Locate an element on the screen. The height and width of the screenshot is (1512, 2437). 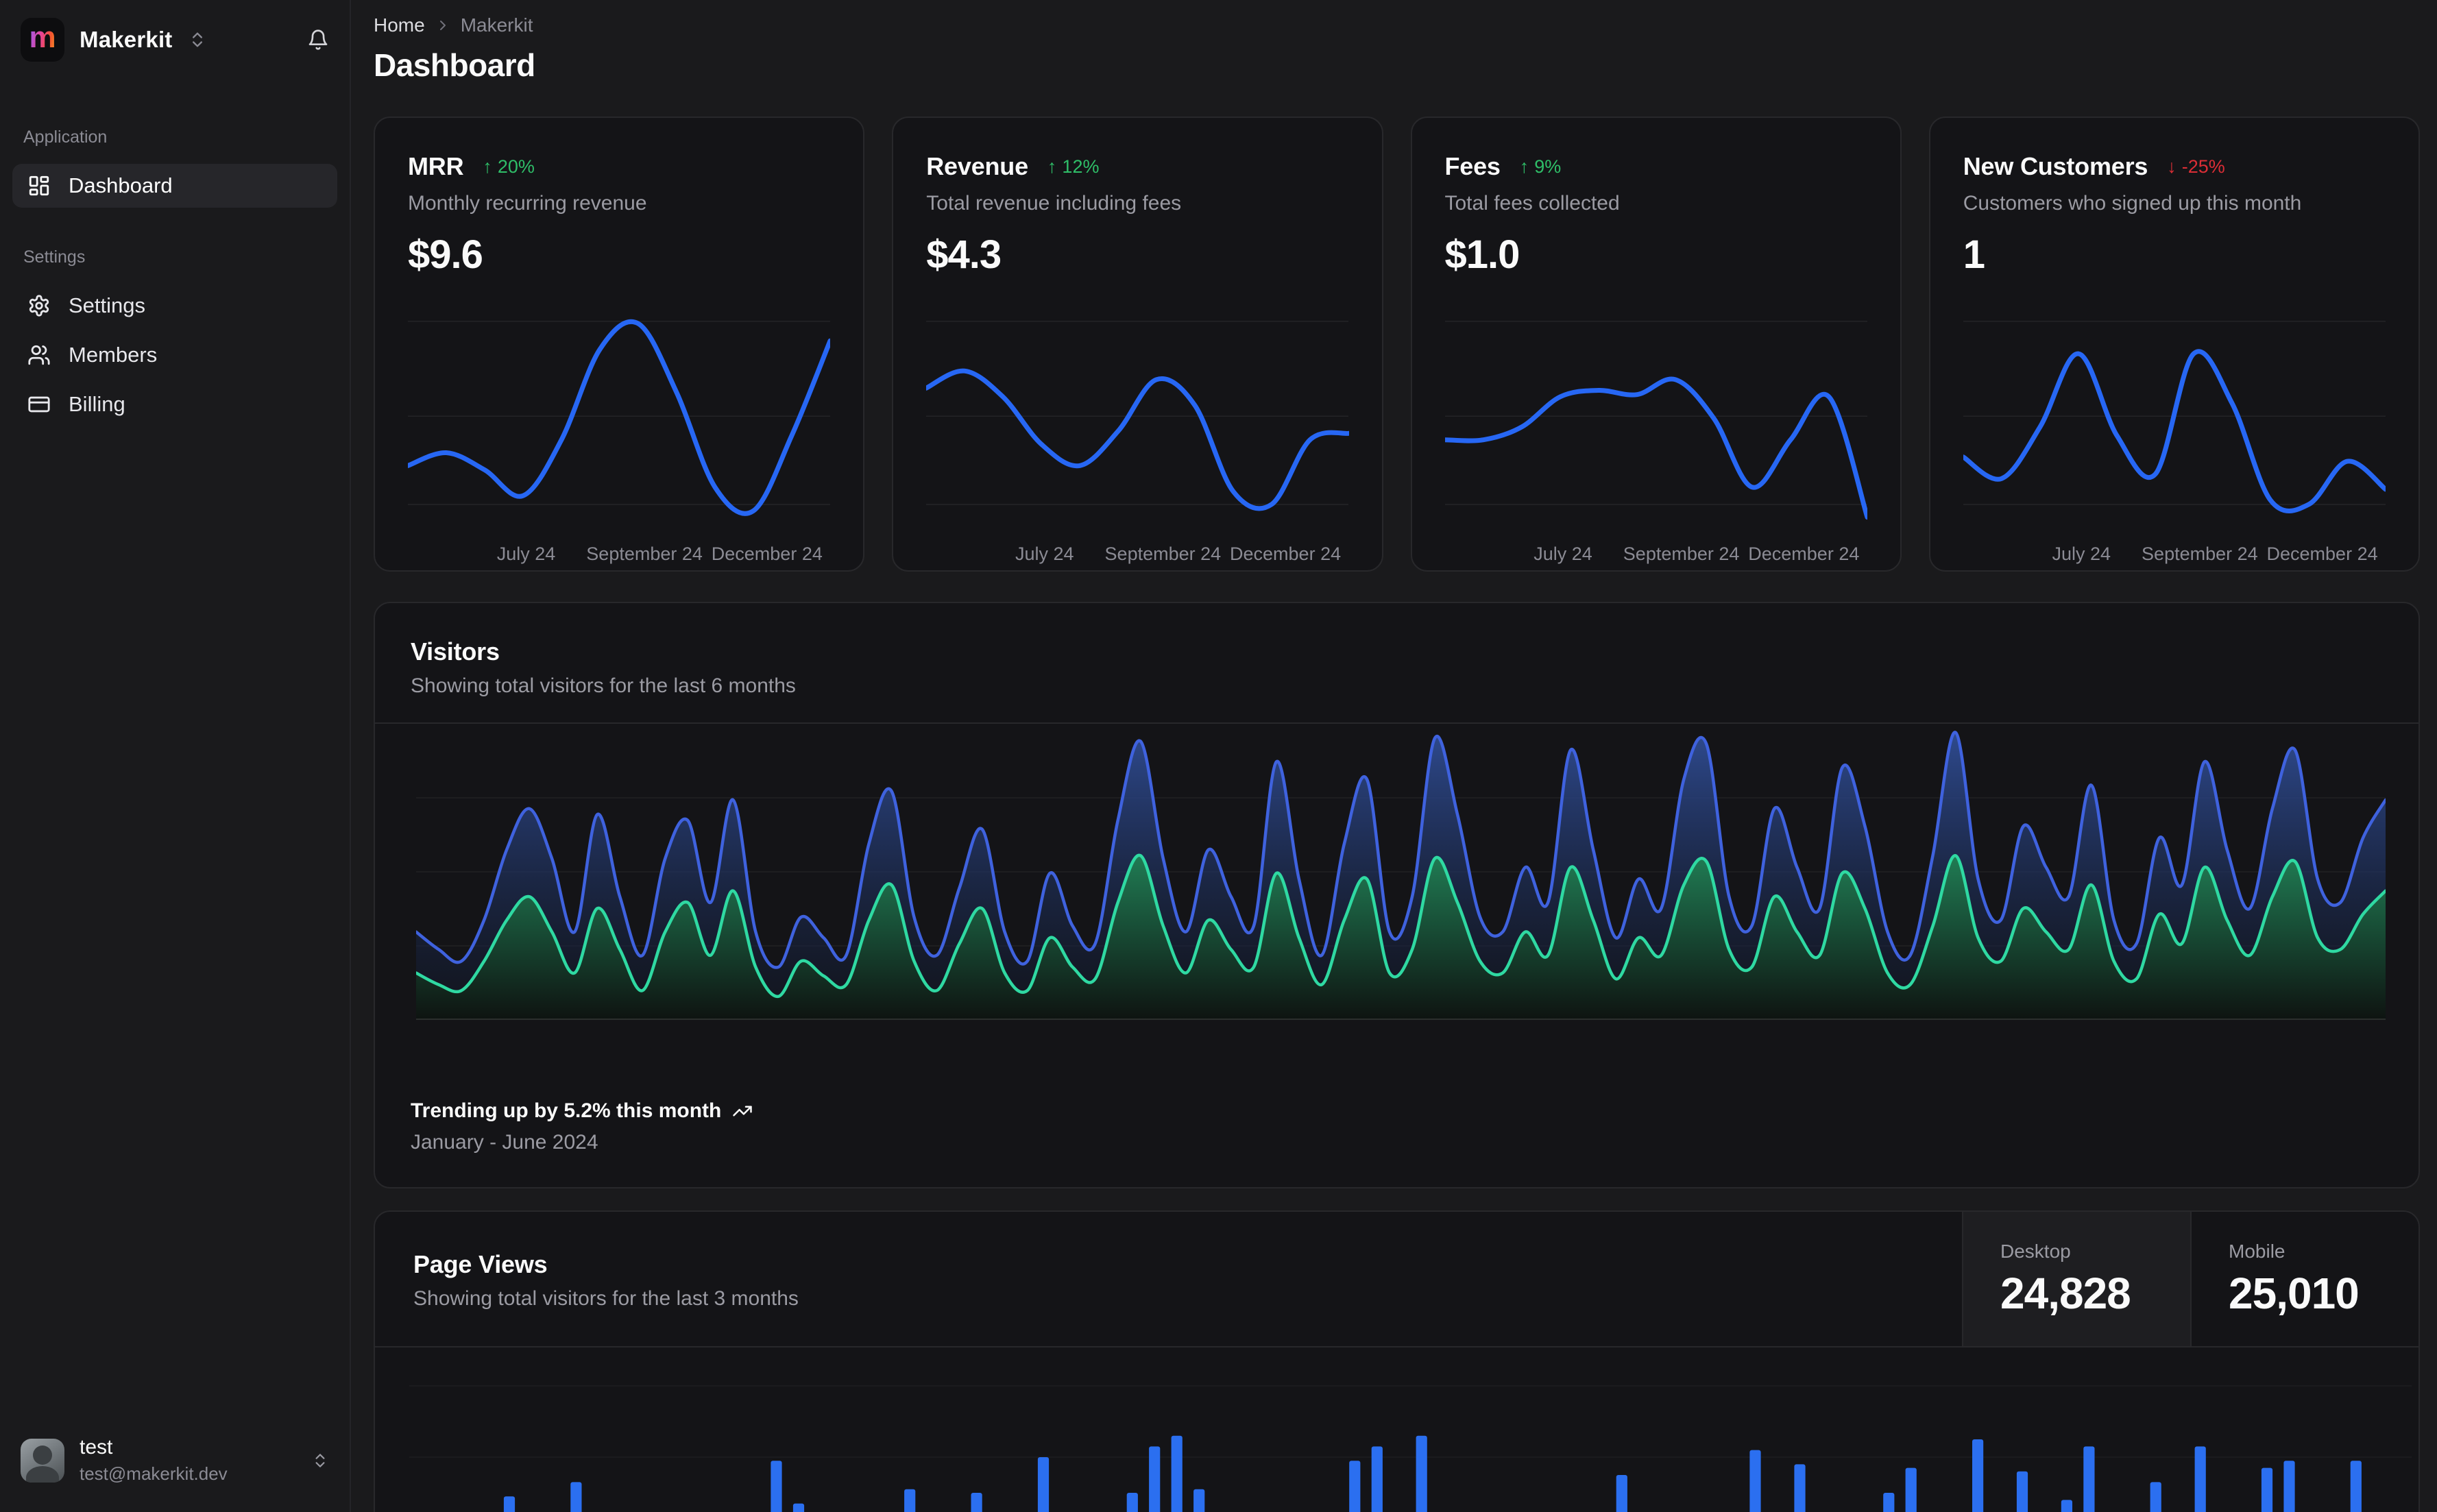
dashboard-icon is located at coordinates (39, 186).